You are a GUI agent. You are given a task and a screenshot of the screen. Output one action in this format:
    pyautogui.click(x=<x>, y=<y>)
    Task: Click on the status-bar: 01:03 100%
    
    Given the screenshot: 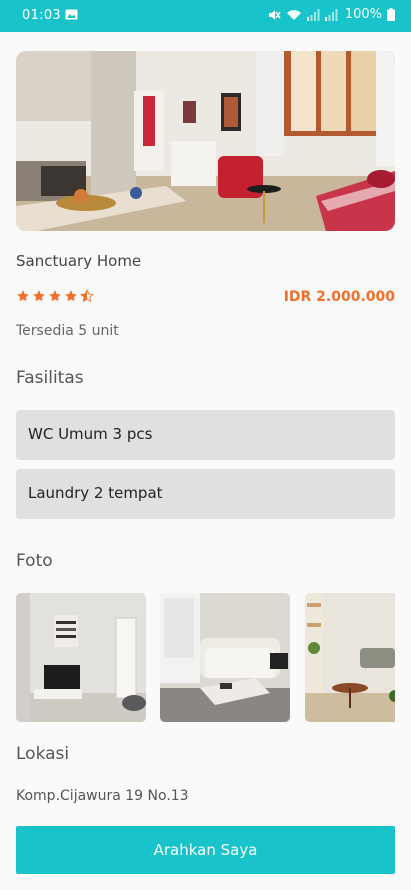 What is the action you would take?
    pyautogui.click(x=205, y=16)
    